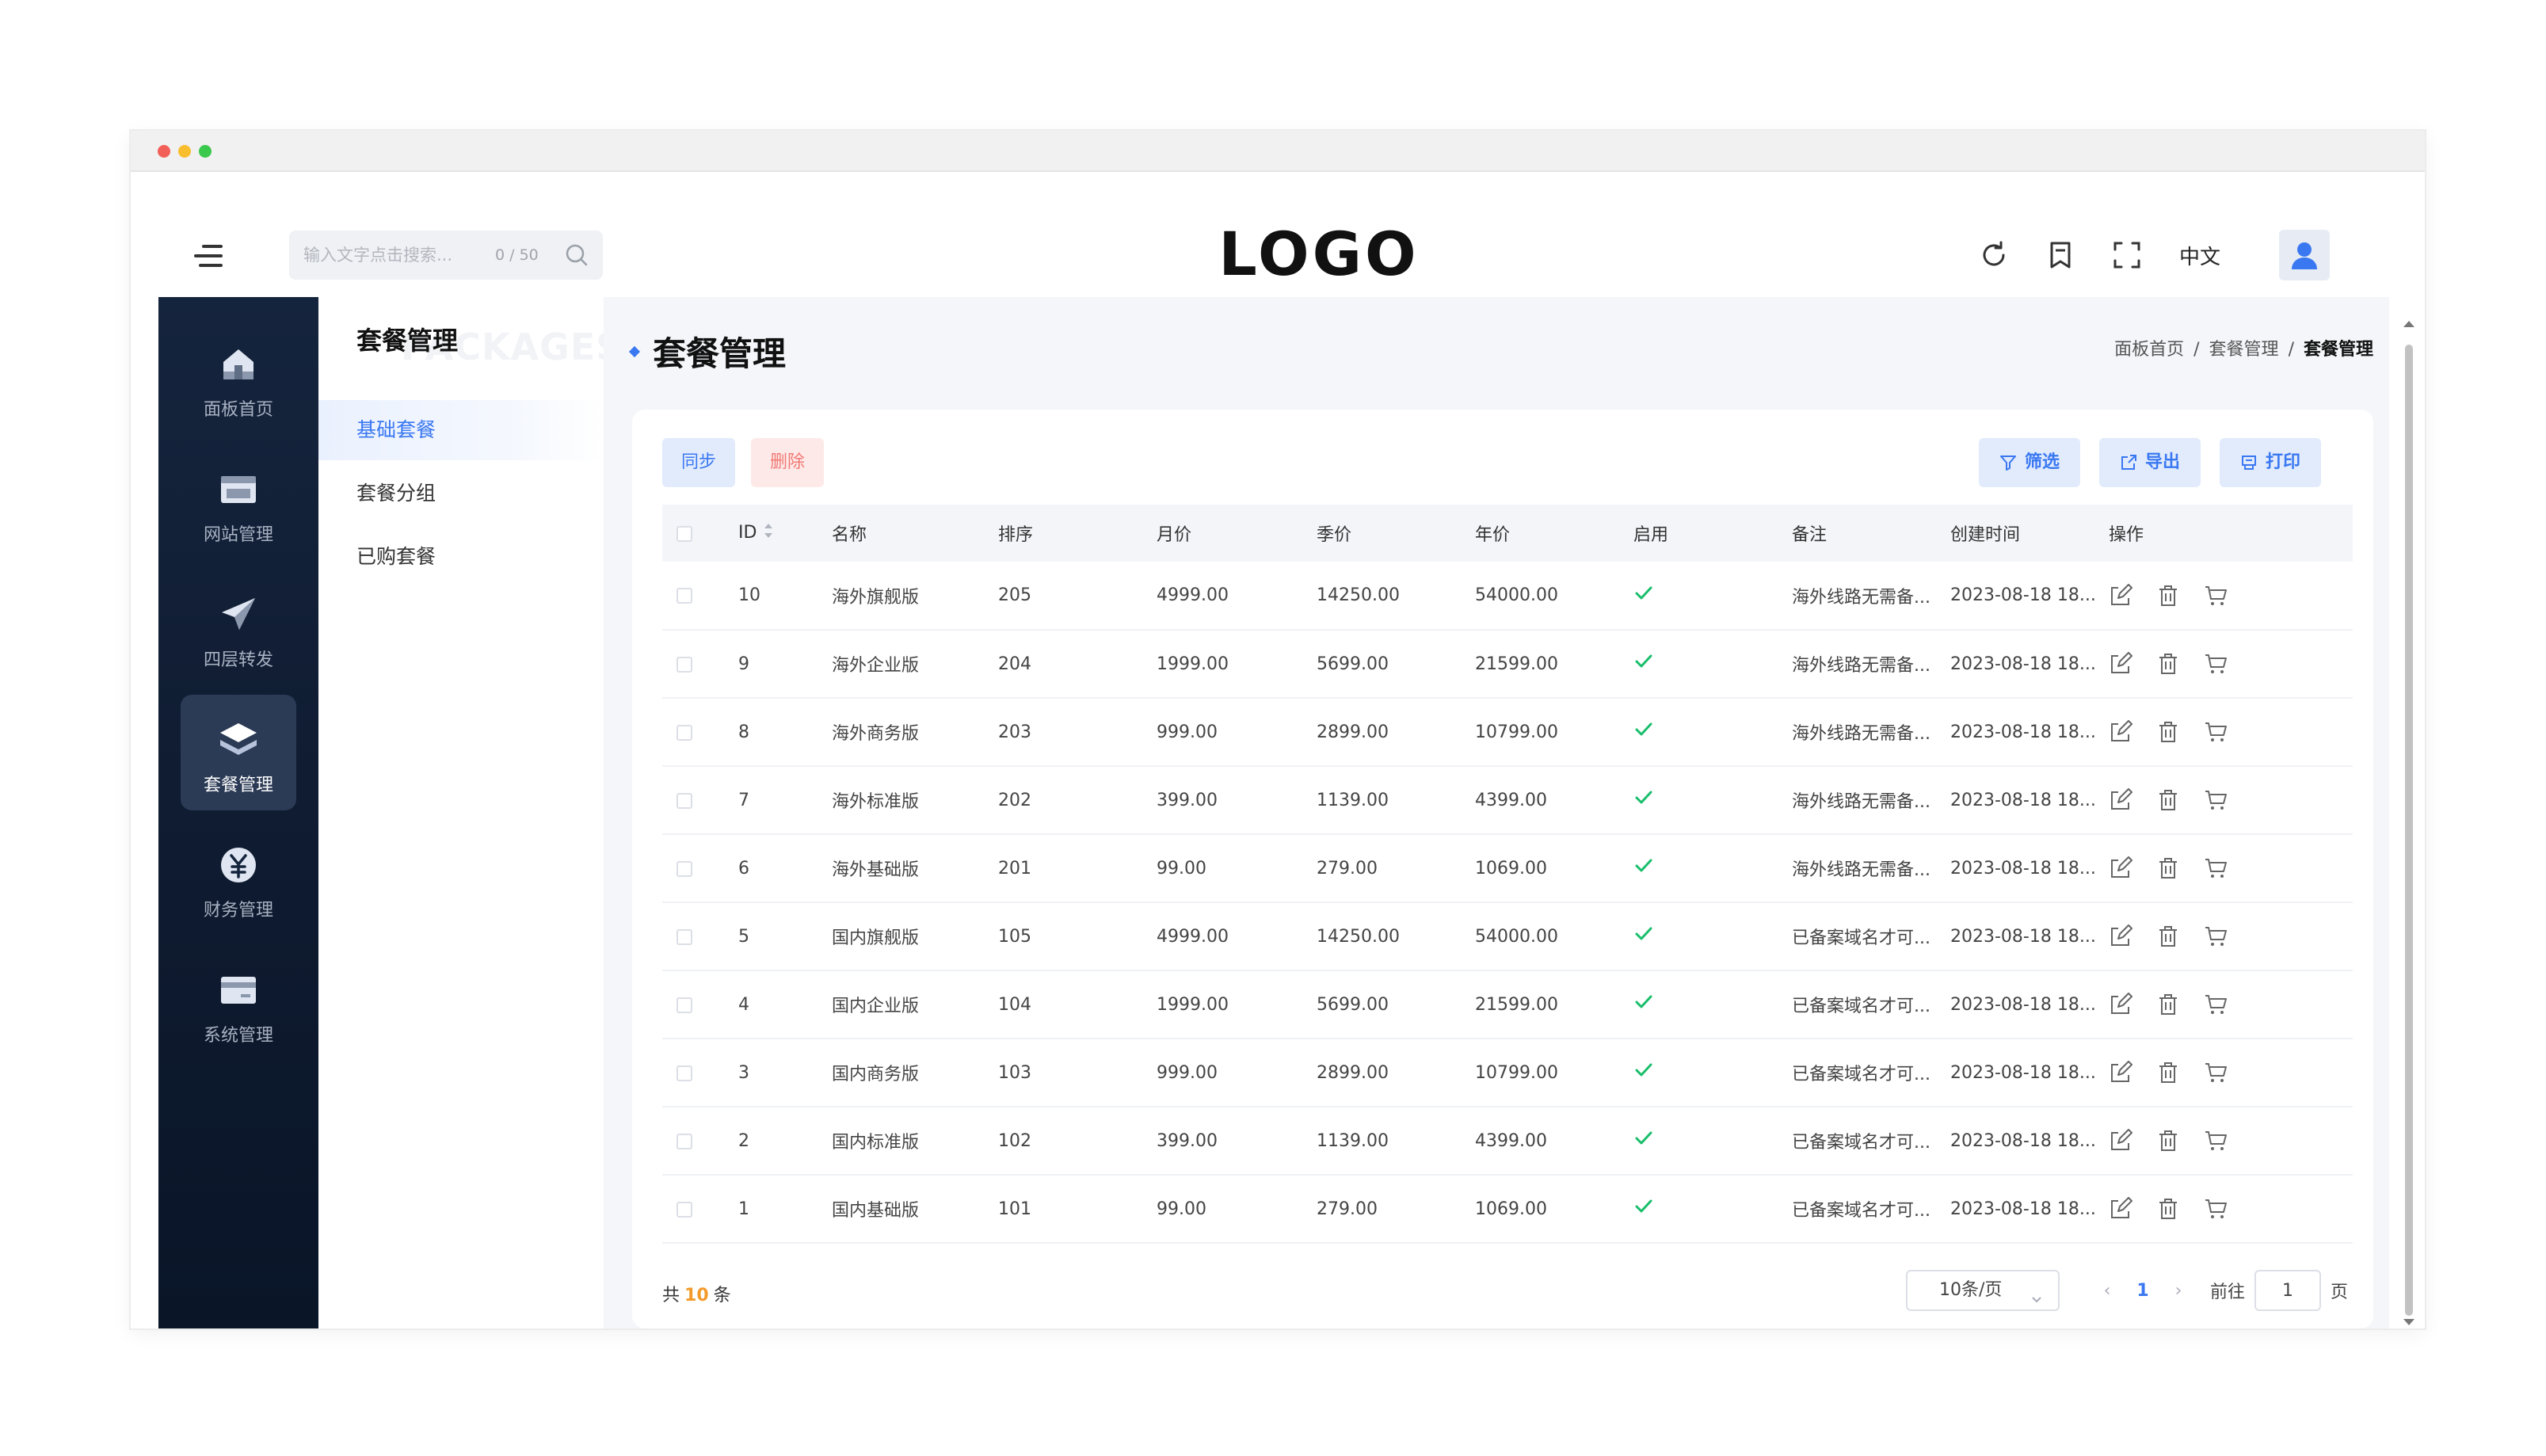 This screenshot has height=1456, width=2546. I want to click on goto-page-input, so click(2287, 1290).